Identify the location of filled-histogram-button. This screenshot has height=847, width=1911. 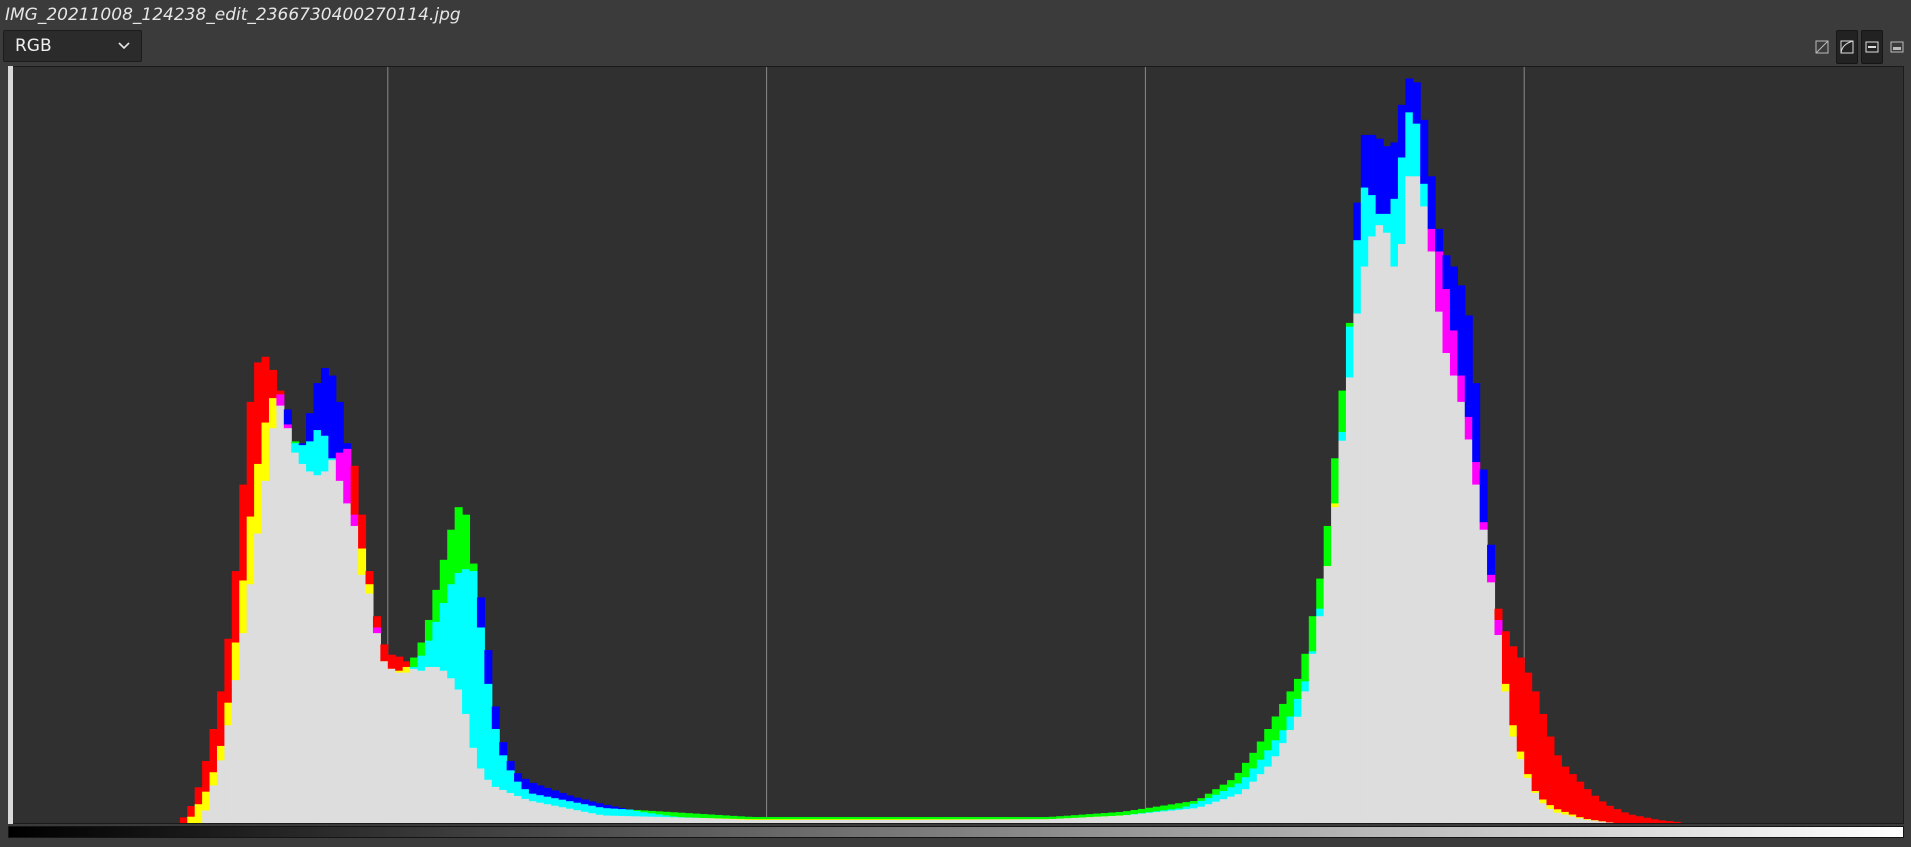
(1897, 47).